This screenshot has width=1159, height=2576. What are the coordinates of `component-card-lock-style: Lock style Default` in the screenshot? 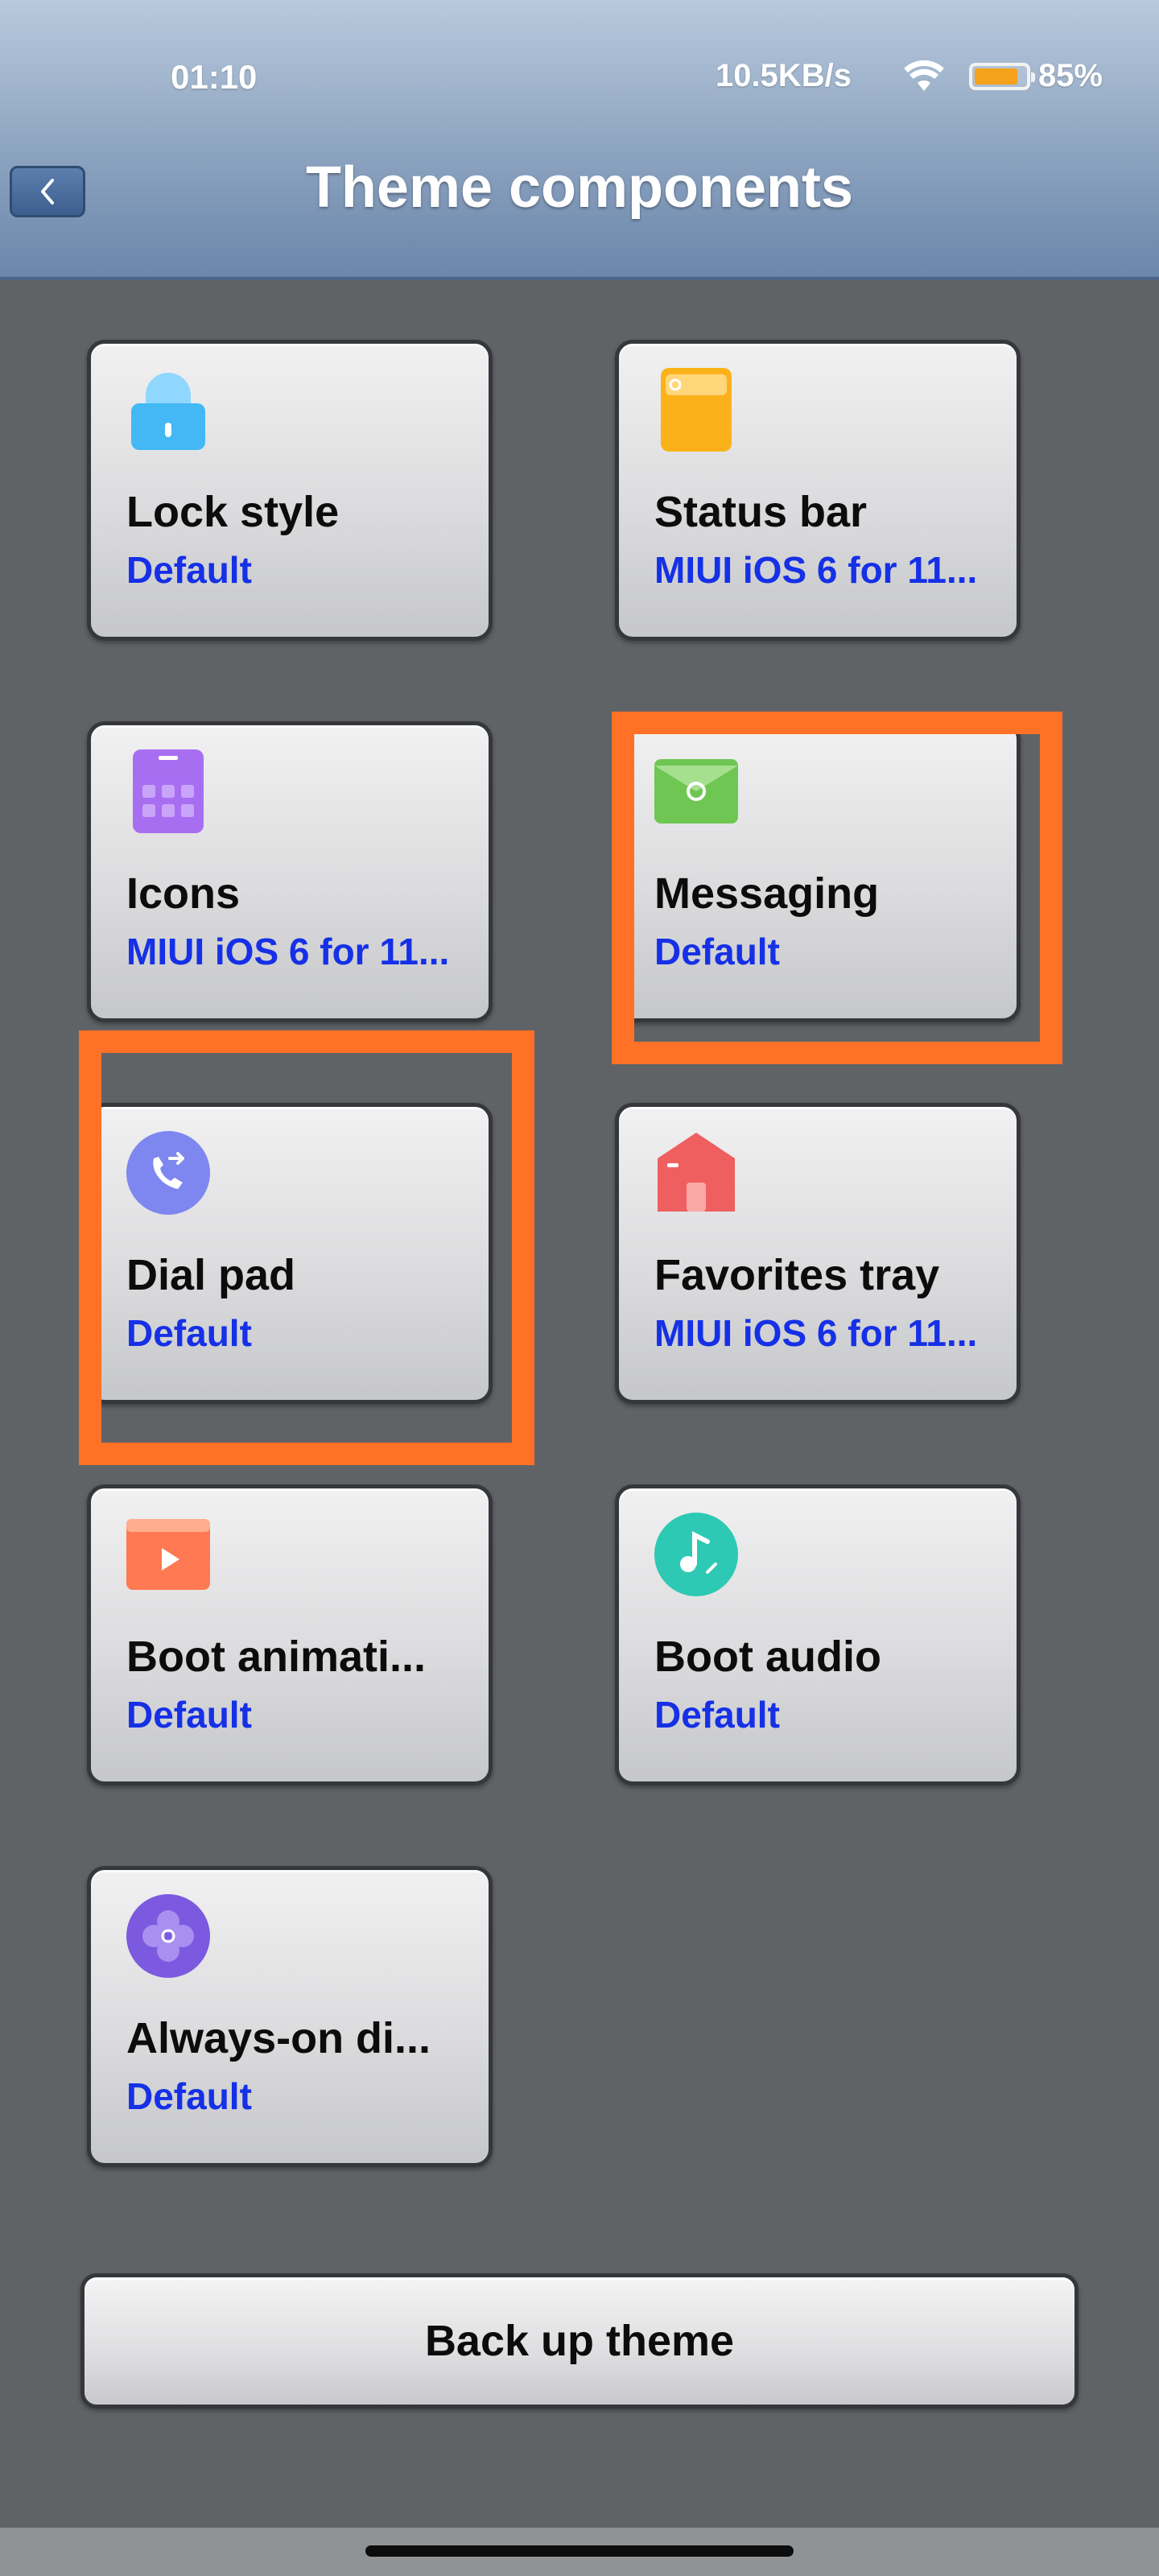 It's located at (290, 490).